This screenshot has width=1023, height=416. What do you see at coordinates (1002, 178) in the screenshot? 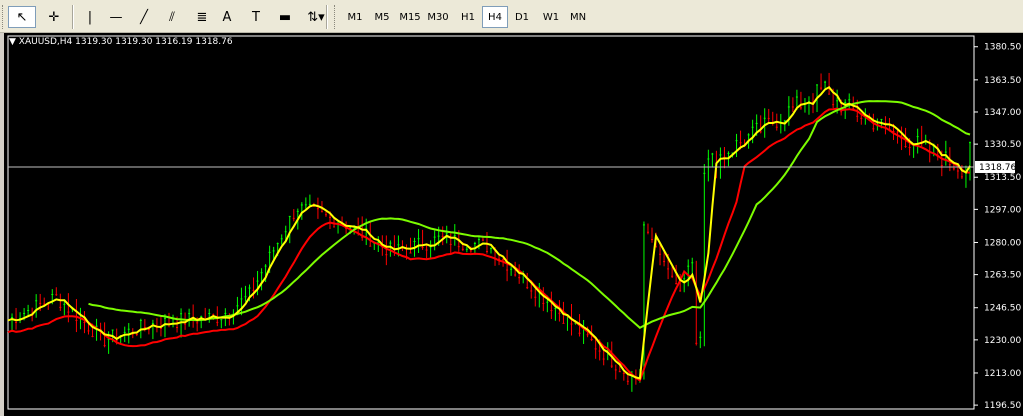
I see `price-axis-label: 1313.50` at bounding box center [1002, 178].